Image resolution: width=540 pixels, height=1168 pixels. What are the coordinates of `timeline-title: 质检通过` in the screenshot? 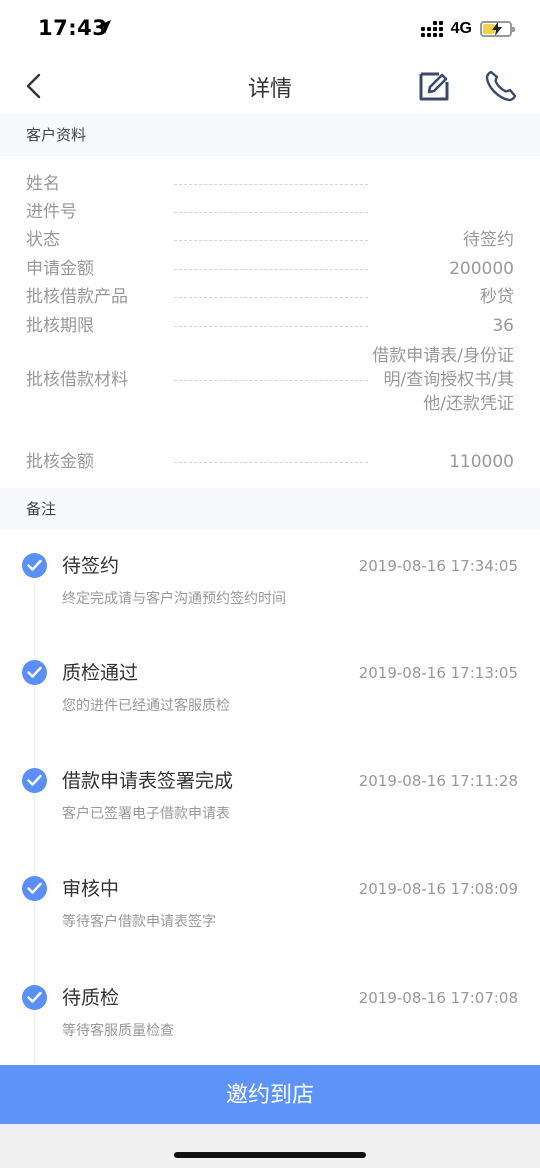 It's located at (100, 673).